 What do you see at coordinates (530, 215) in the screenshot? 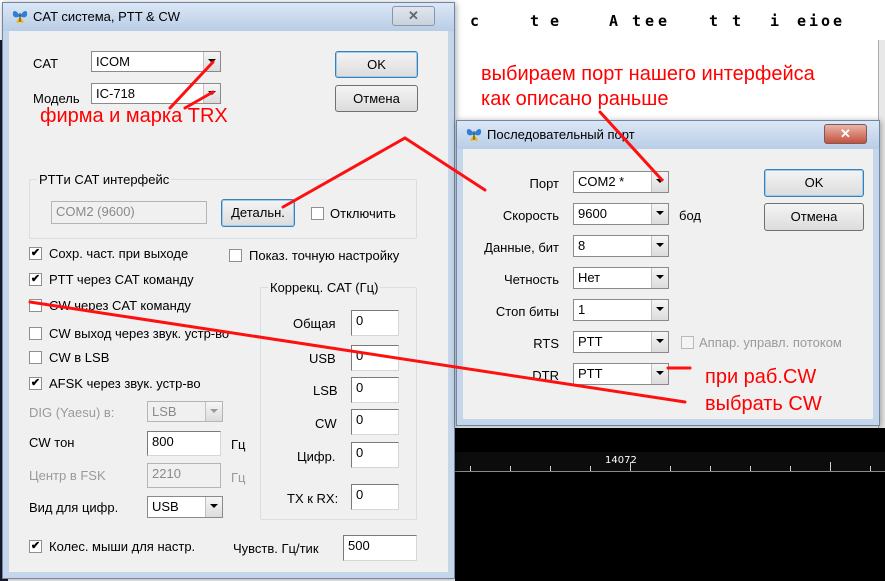
I see `speed-label: Скорость` at bounding box center [530, 215].